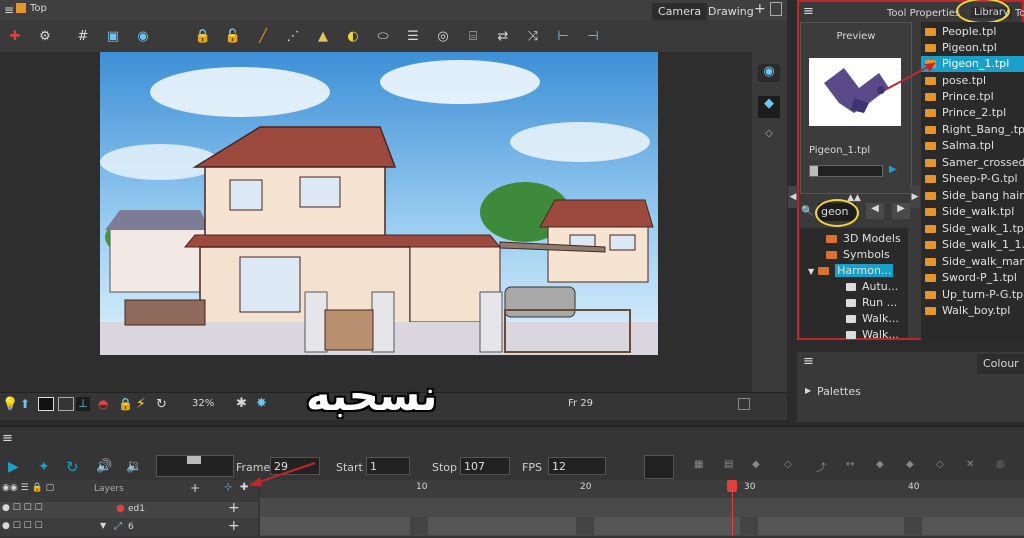 The width and height of the screenshot is (1024, 538). I want to click on timeline-tracks, so click(642, 517).